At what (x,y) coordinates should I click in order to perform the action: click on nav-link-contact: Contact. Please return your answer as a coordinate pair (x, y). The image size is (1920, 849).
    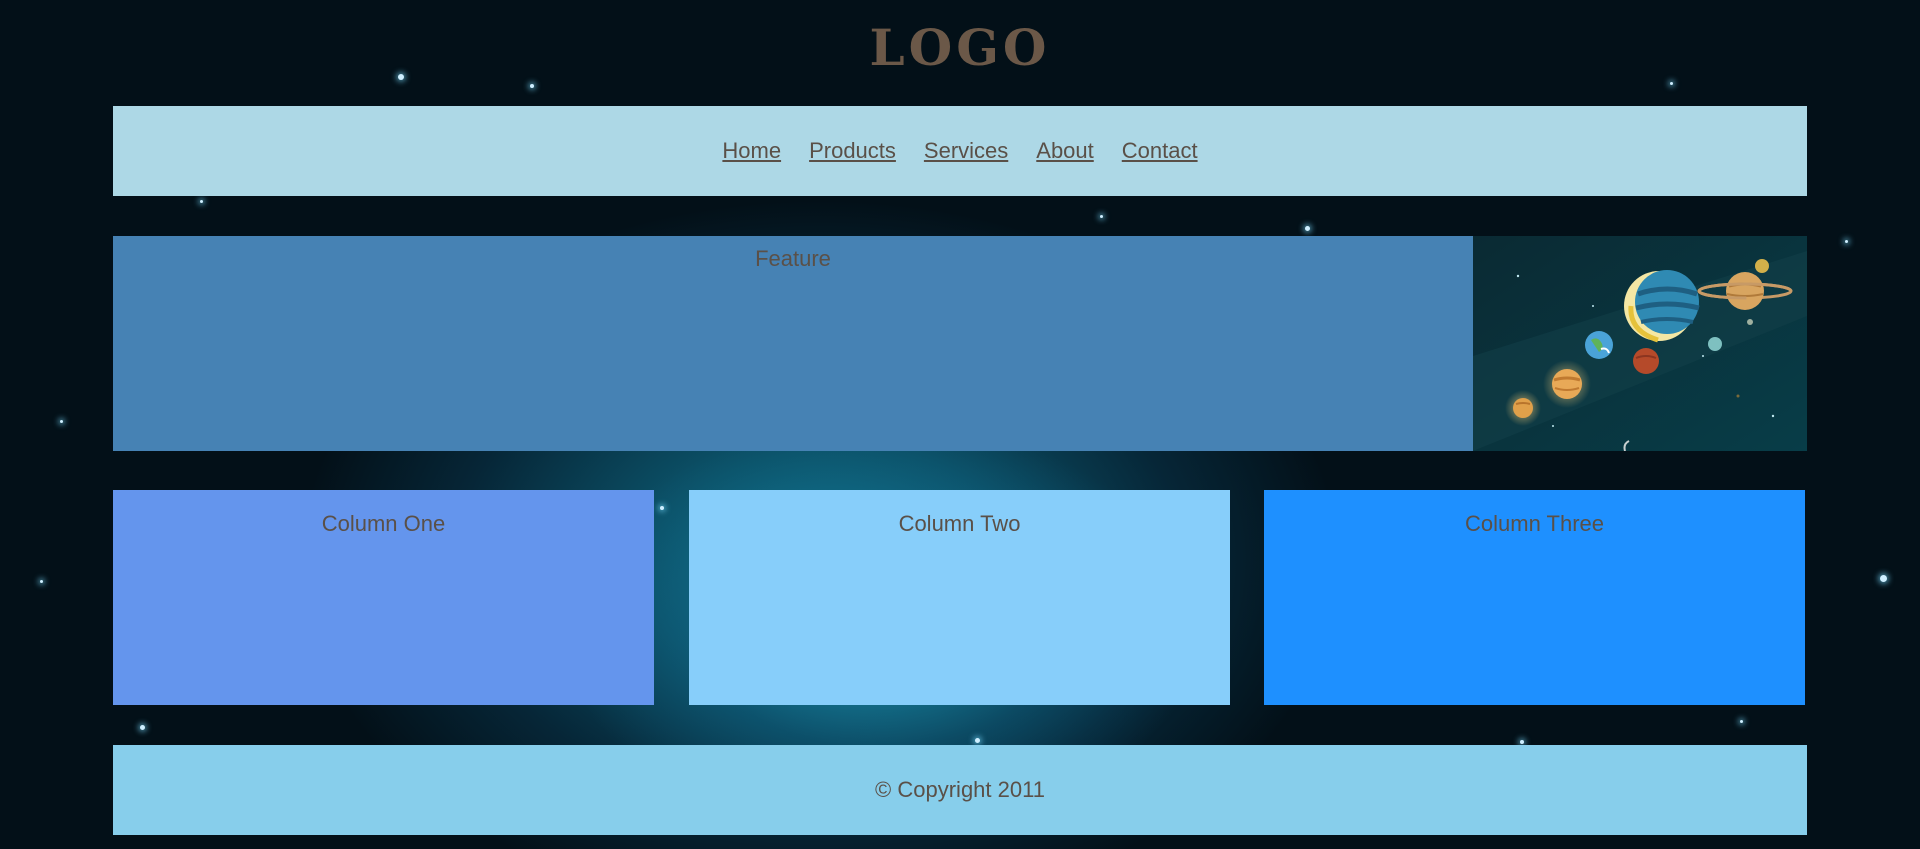
    Looking at the image, I should click on (1160, 151).